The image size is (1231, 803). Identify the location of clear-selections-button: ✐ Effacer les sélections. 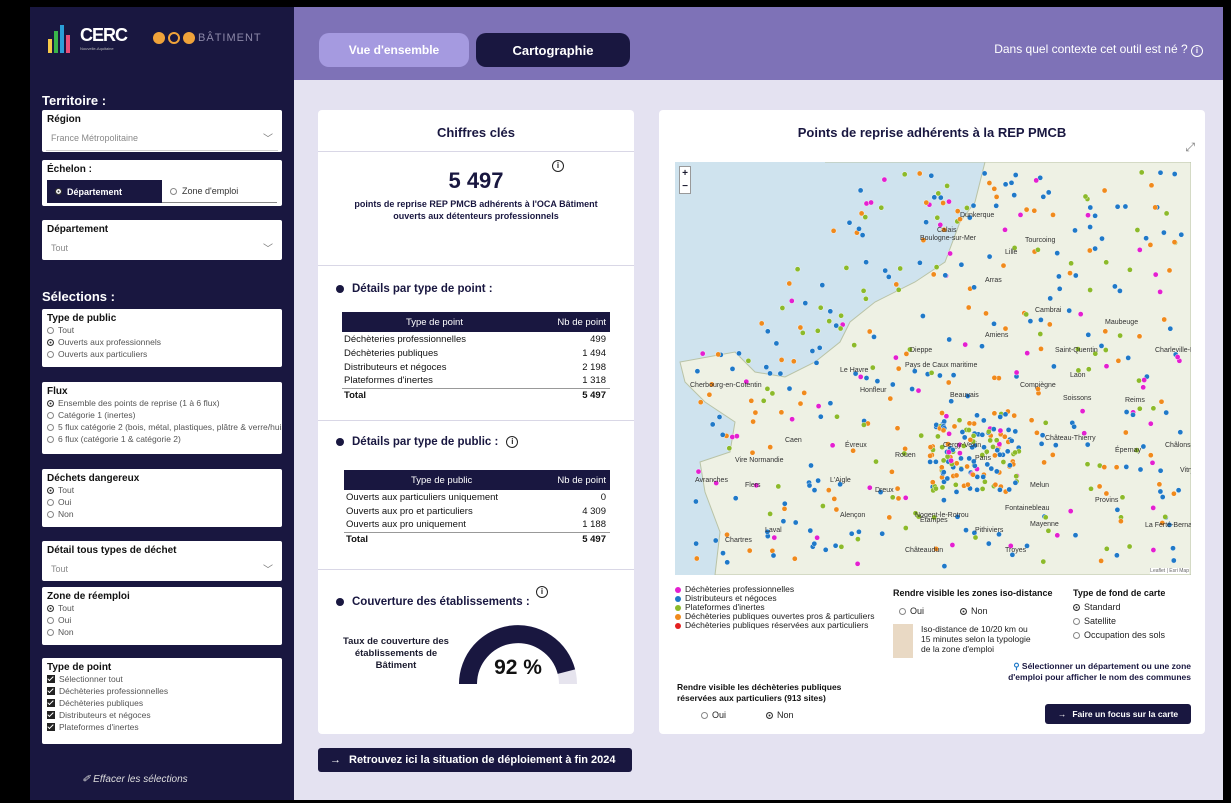
(135, 779).